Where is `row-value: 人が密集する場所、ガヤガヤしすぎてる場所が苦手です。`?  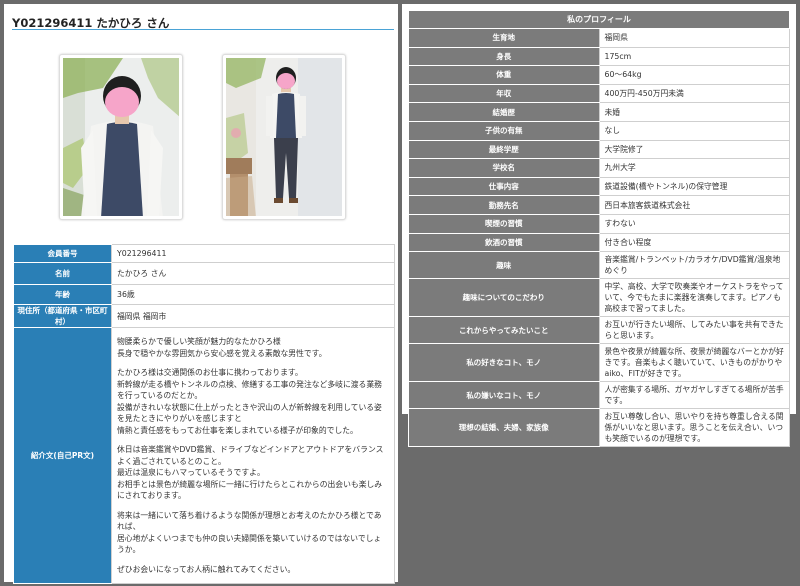
row-value: 人が密集する場所、ガヤガヤしすぎてる場所が苦手です。 is located at coordinates (694, 395).